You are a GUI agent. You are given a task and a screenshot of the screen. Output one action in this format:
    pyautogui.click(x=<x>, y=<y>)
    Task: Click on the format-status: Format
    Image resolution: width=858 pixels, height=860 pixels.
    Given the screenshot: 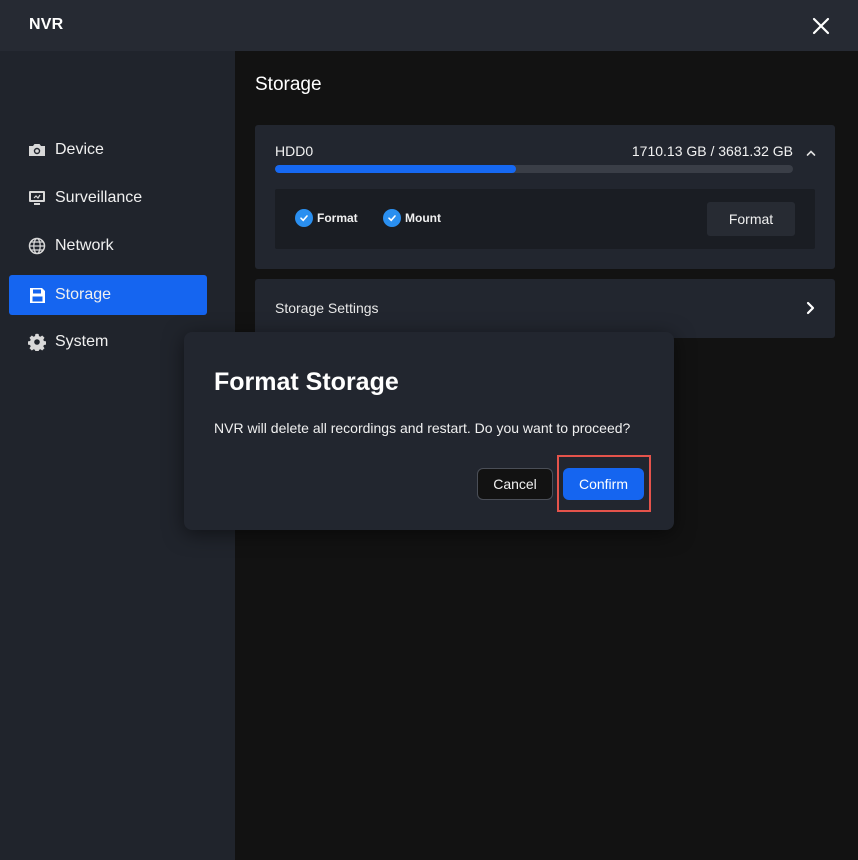 What is the action you would take?
    pyautogui.click(x=326, y=218)
    